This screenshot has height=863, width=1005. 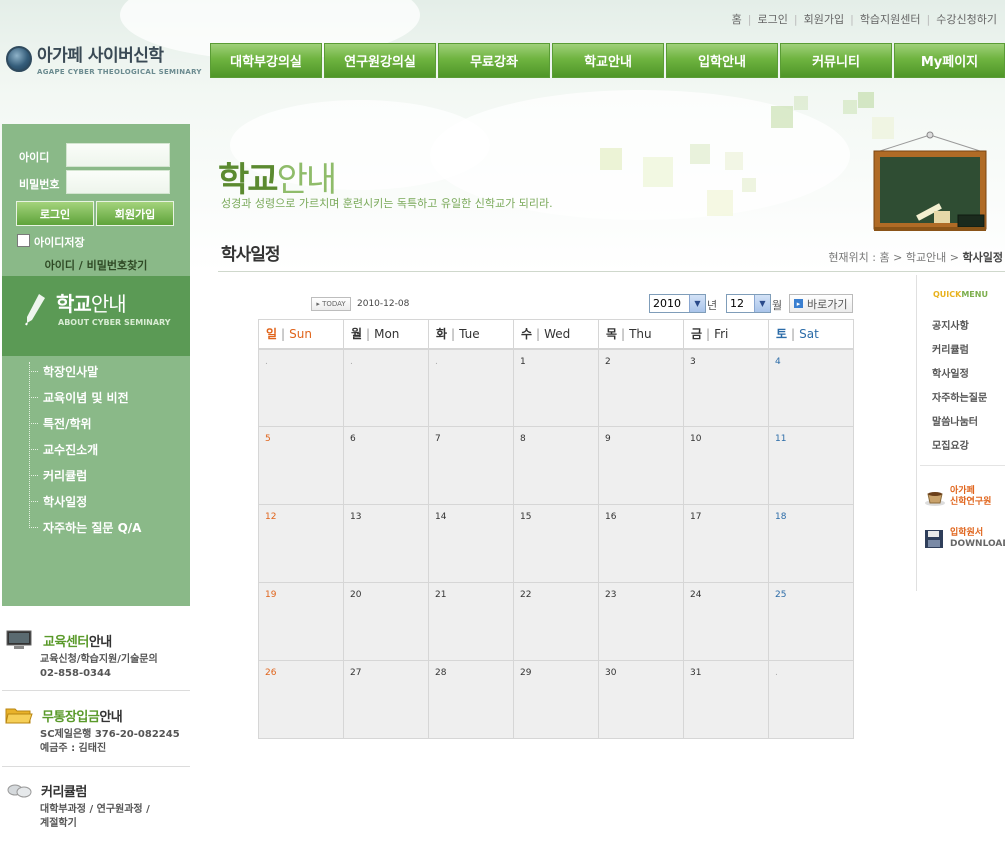 I want to click on side-menu-item-faq: 자주하는 질문 Q/A, so click(x=85, y=527).